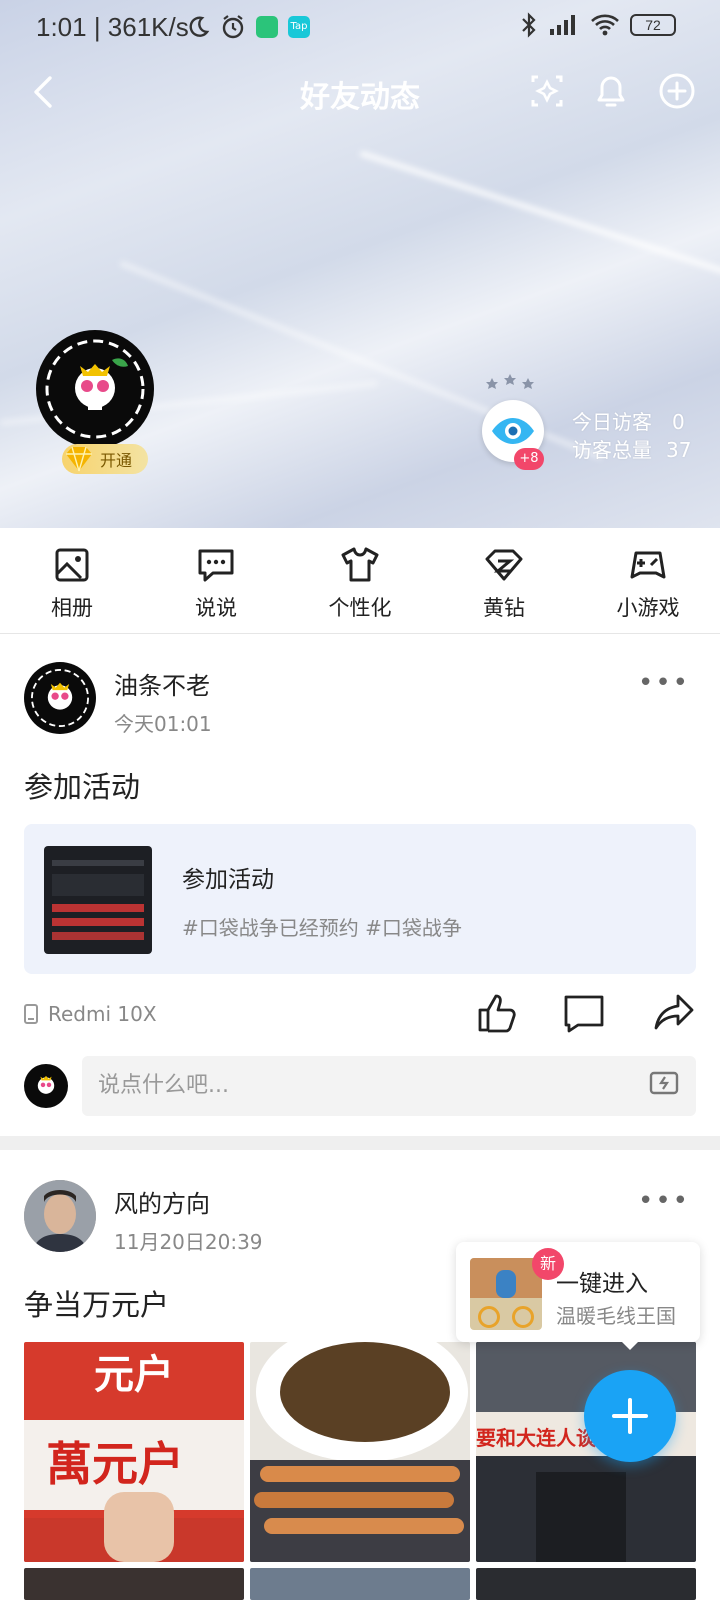 This screenshot has height=1600, width=720. Describe the element at coordinates (510, 381) in the screenshot. I see `visitor-stars-icon` at that location.